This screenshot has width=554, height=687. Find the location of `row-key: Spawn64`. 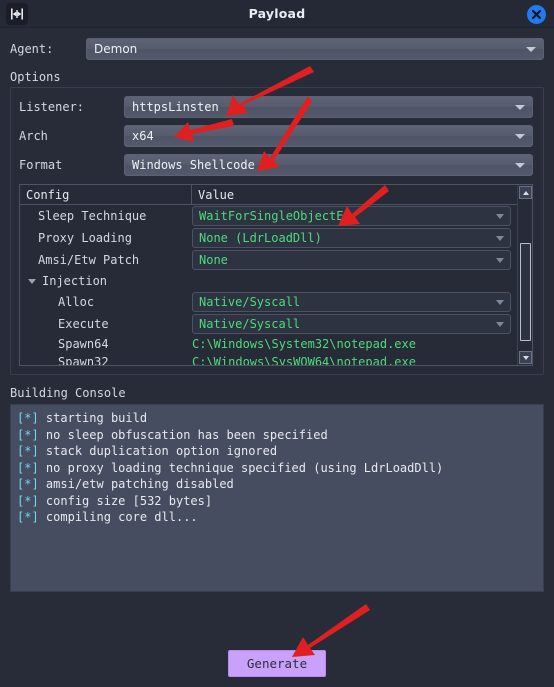

row-key: Spawn64 is located at coordinates (83, 344).